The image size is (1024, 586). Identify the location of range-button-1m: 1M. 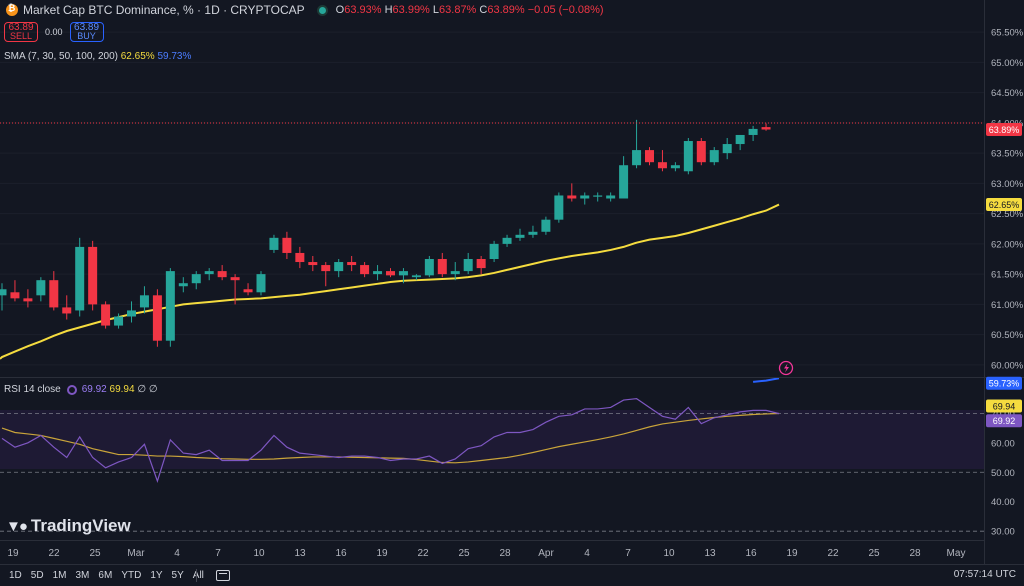
(60, 575).